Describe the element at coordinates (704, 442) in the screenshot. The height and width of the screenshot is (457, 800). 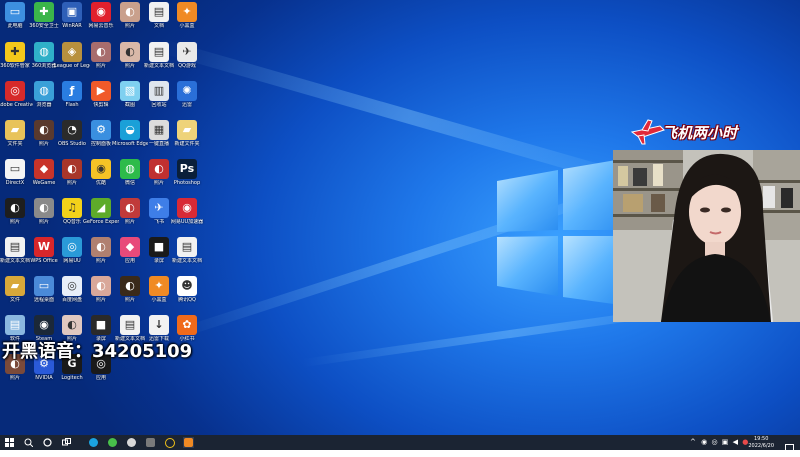
I see `tray-app-icon: ◉` at that location.